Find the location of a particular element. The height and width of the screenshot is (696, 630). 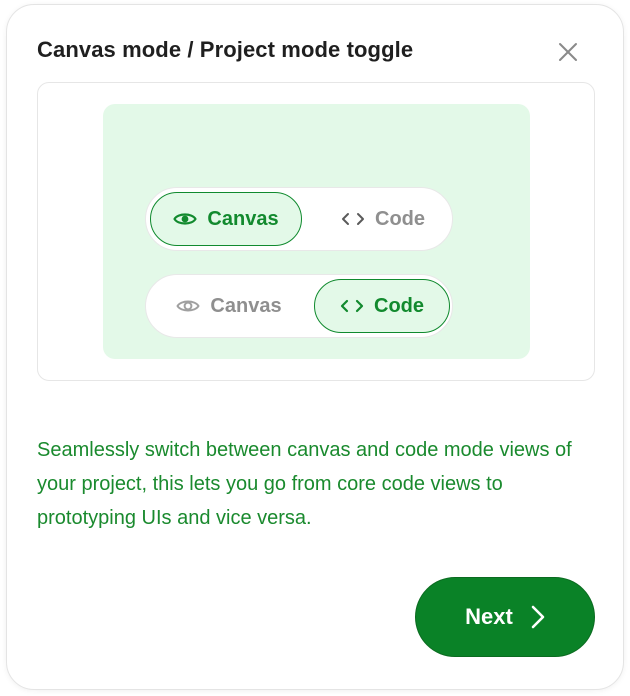

close-icon is located at coordinates (568, 52).